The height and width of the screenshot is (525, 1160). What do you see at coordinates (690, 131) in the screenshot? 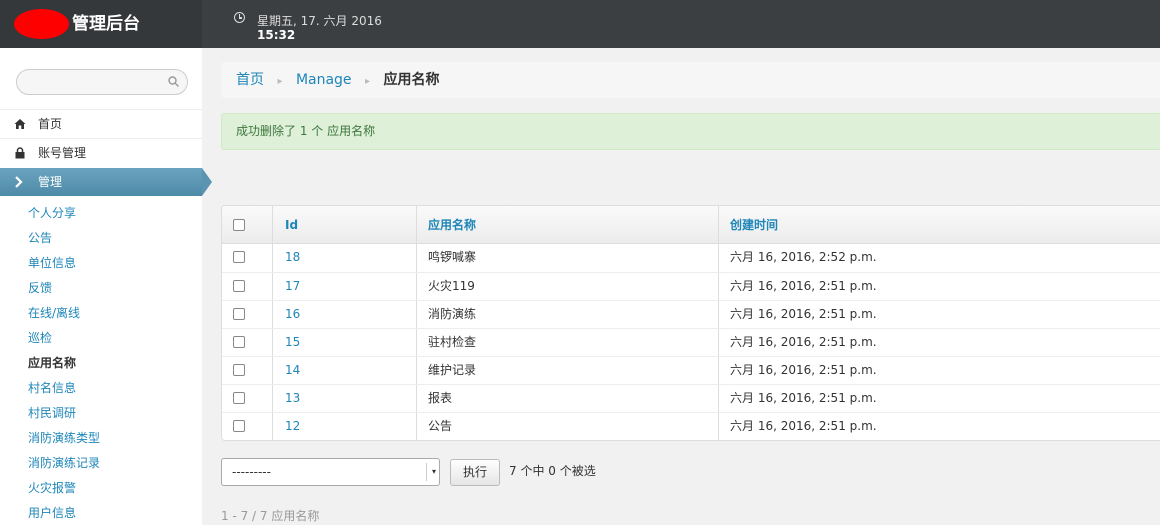
I see `success-alert: 成功删除了 1 个 应用名称` at bounding box center [690, 131].